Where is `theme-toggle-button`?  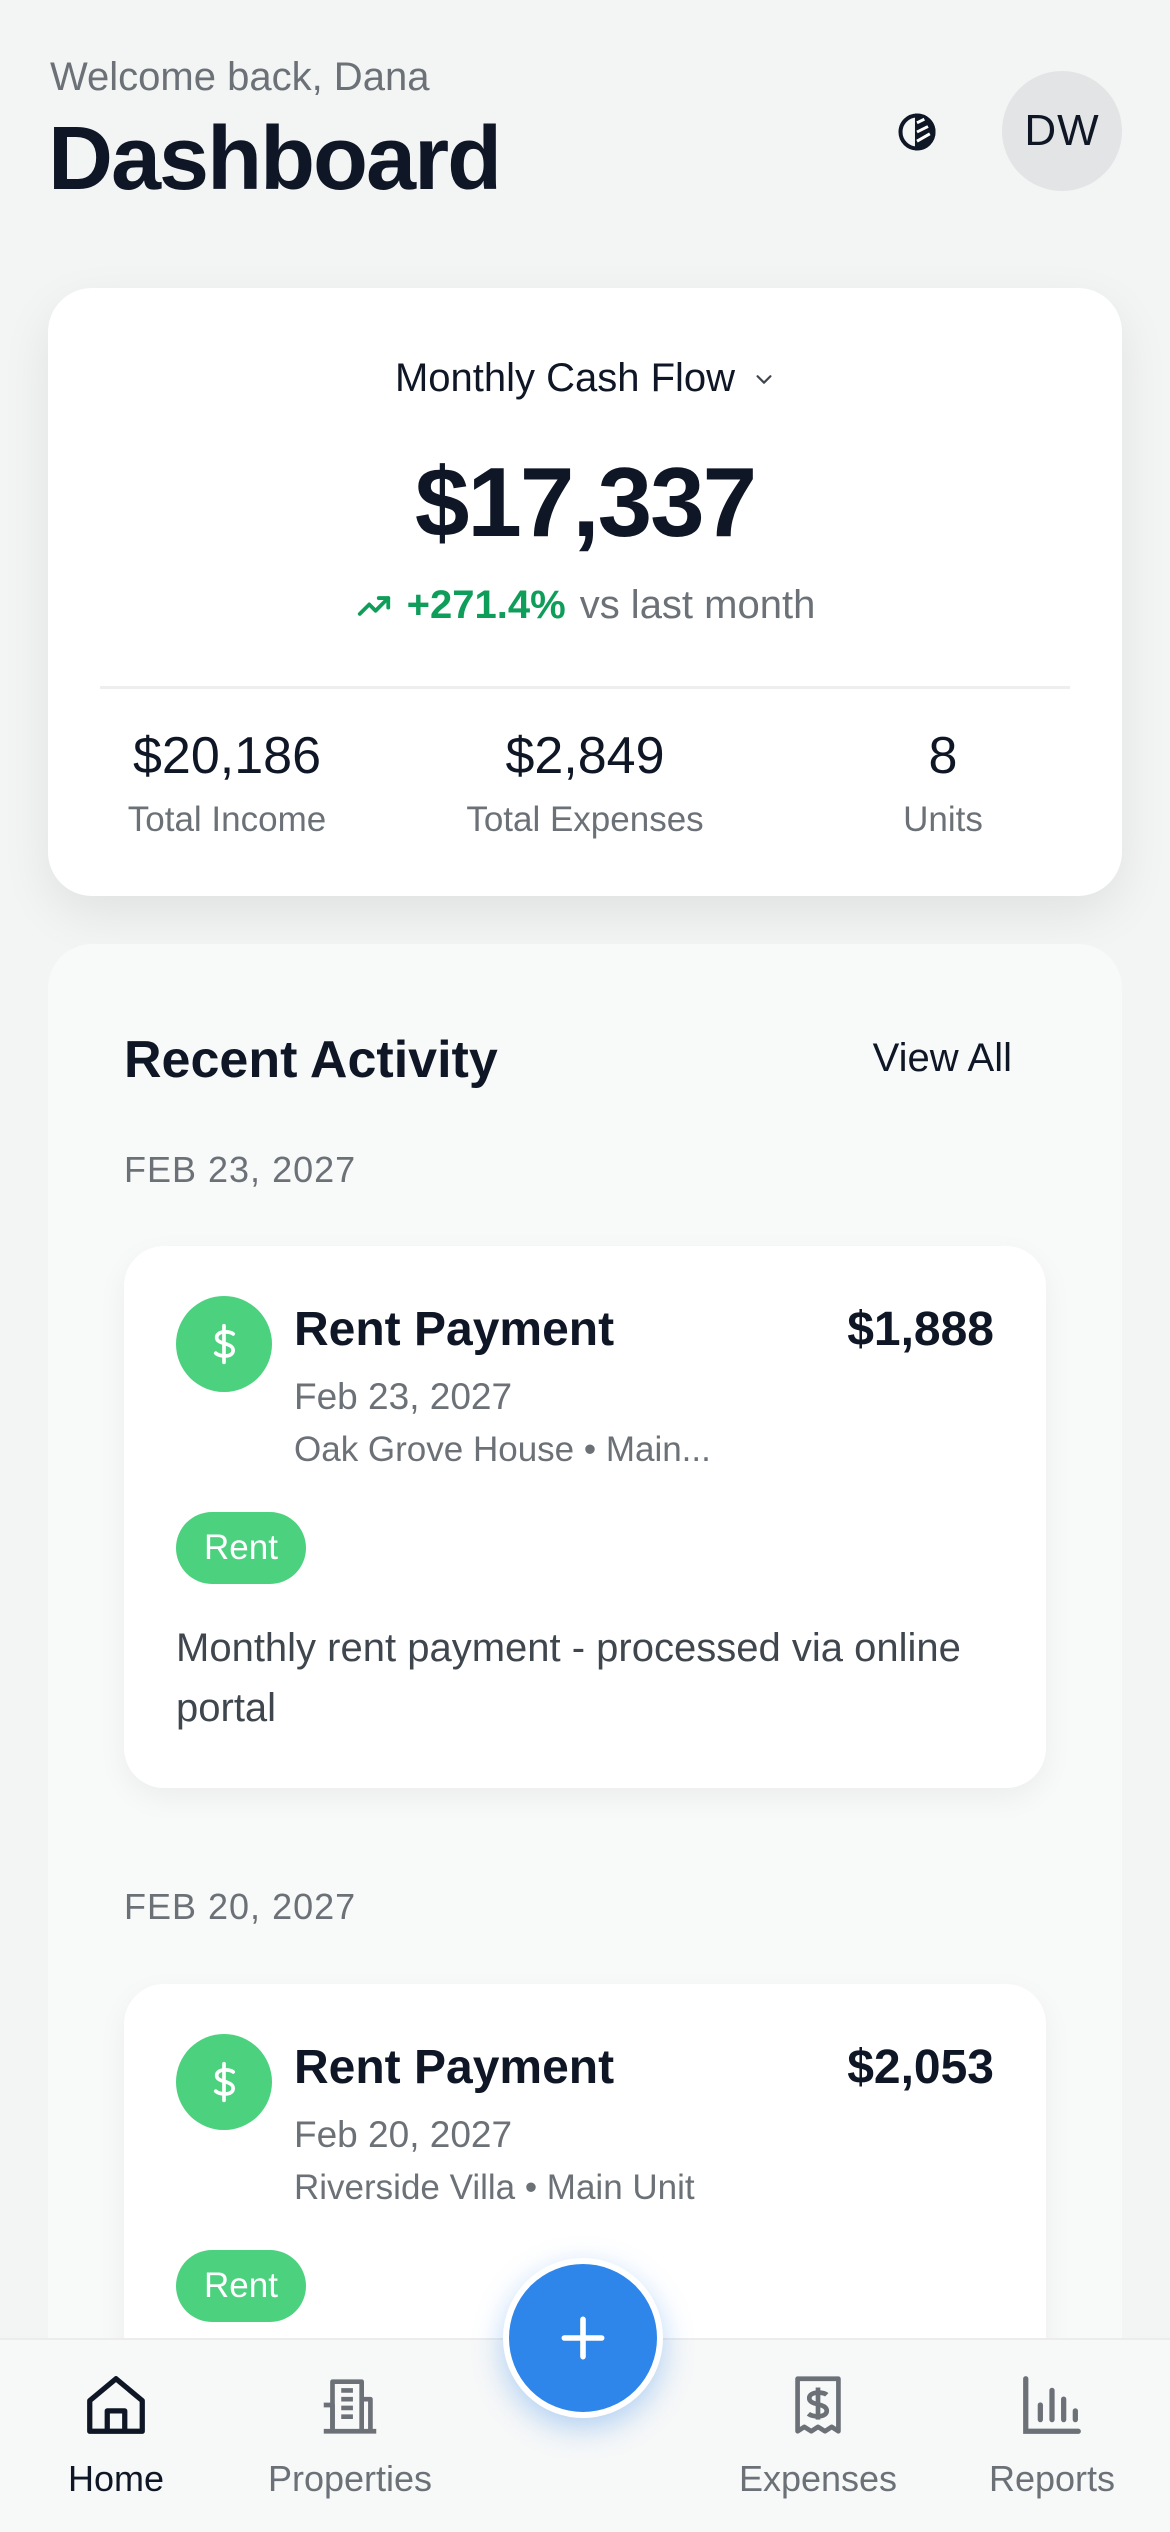 theme-toggle-button is located at coordinates (917, 132).